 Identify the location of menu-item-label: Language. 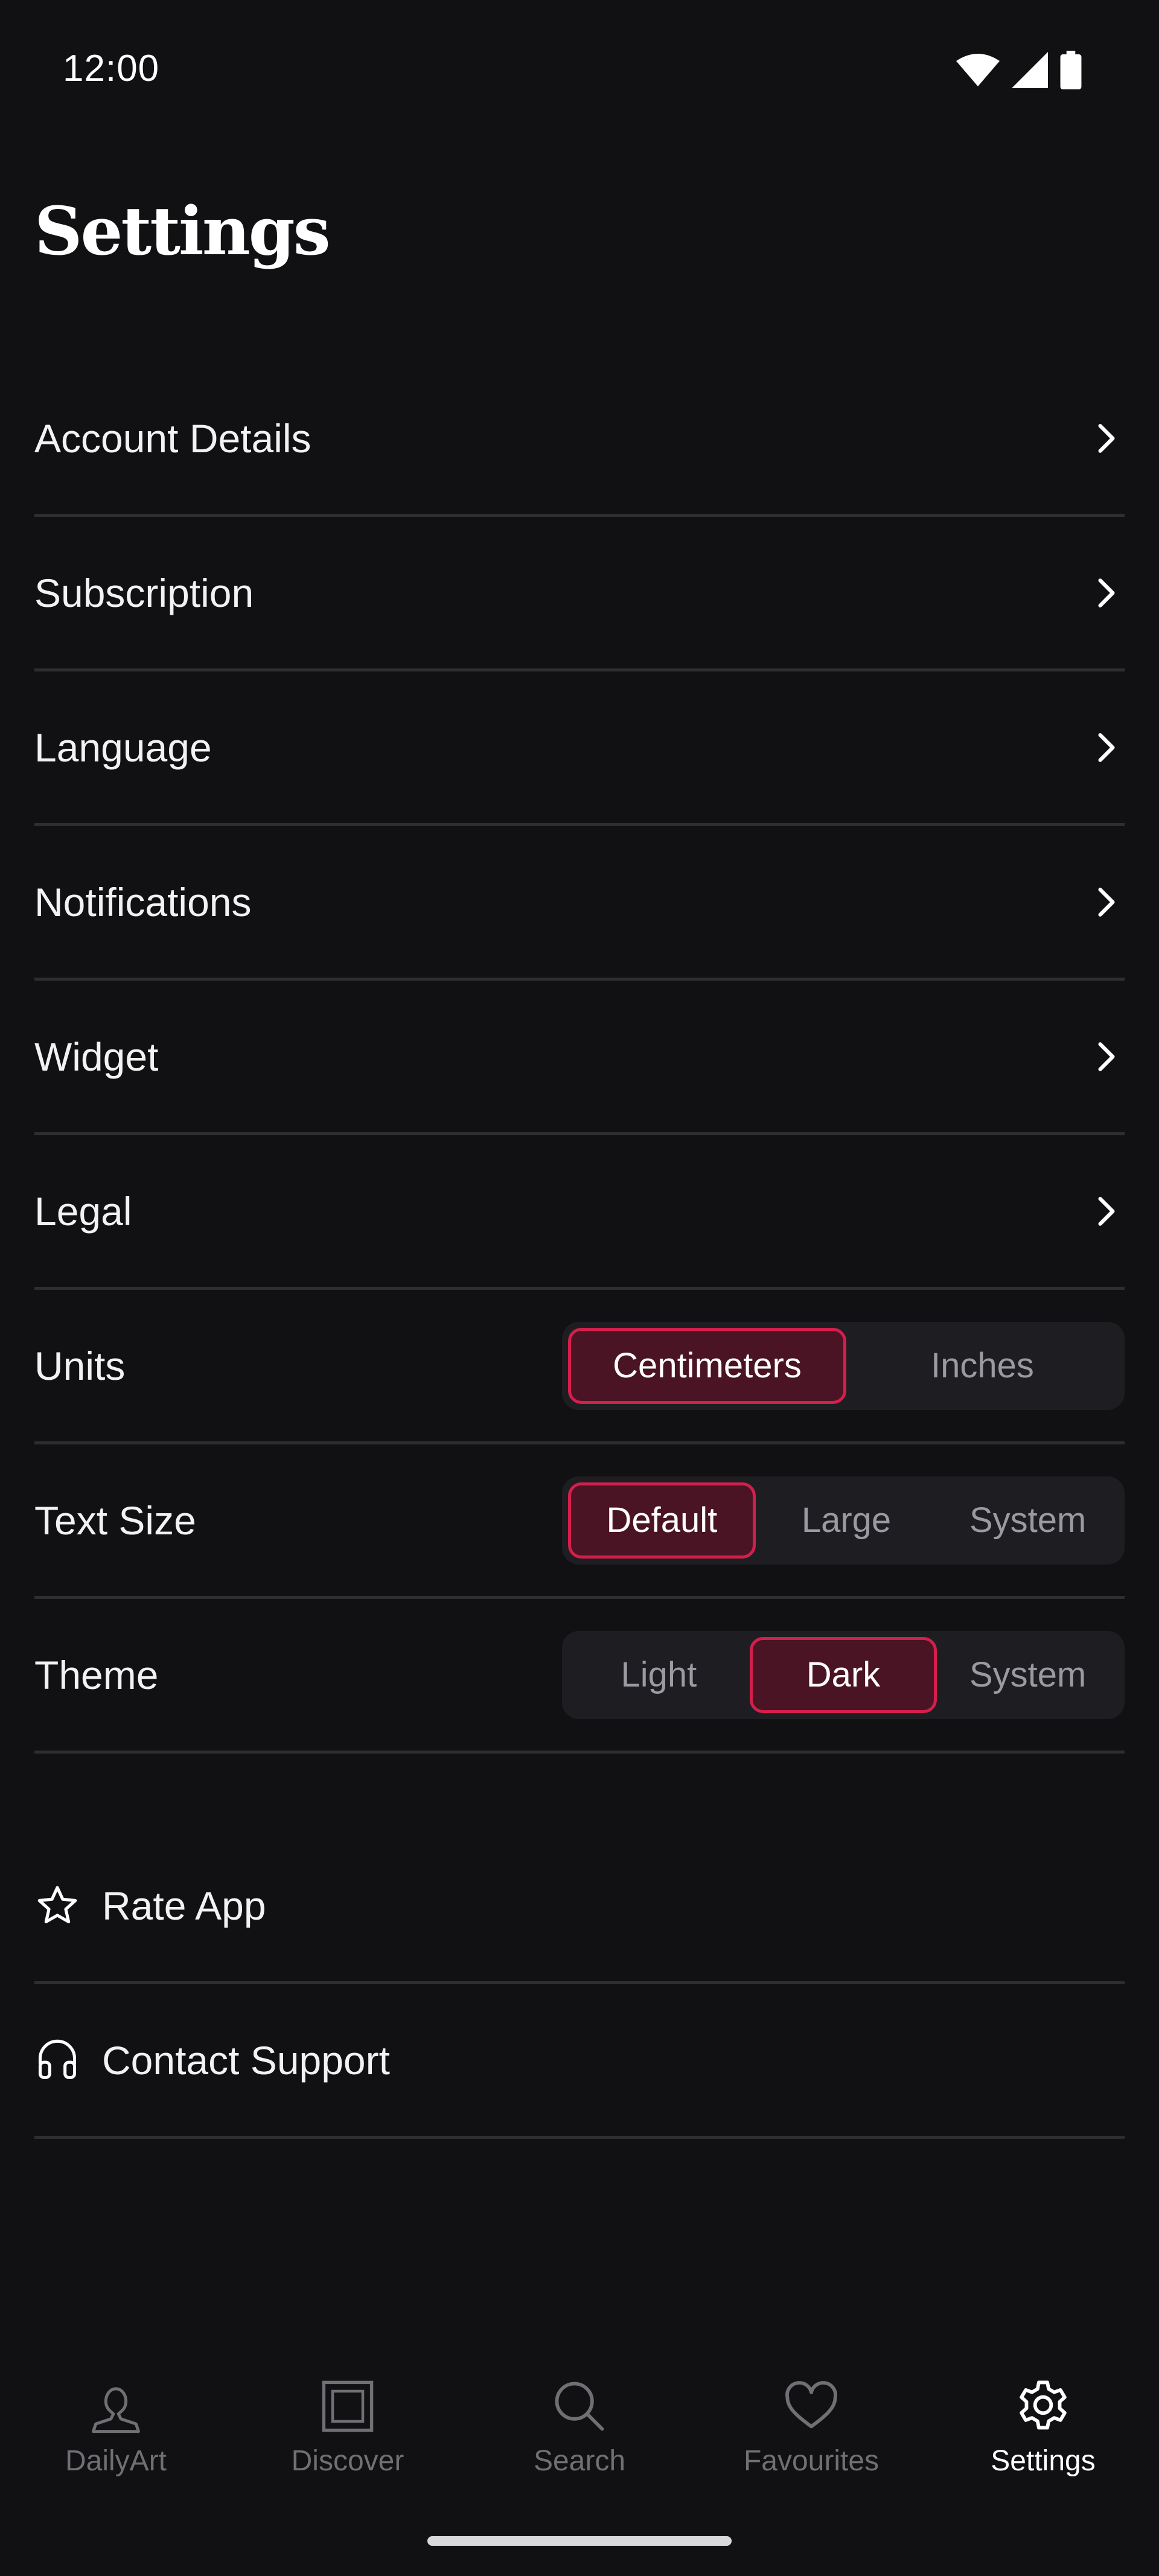
(123, 747).